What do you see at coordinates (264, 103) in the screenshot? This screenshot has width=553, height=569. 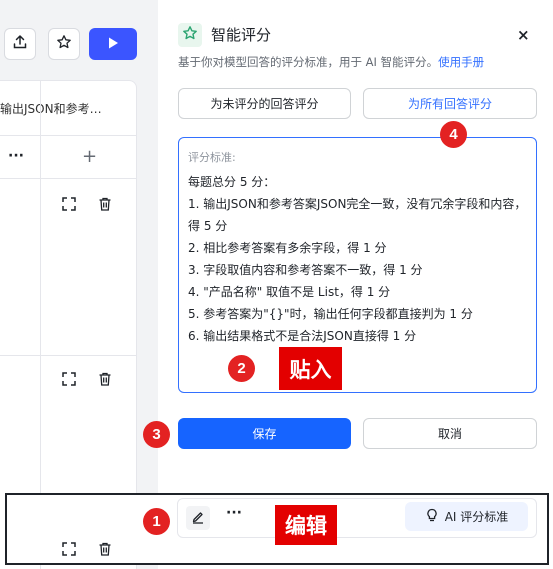 I see `score-unscored-button: 为未评分的回答评分` at bounding box center [264, 103].